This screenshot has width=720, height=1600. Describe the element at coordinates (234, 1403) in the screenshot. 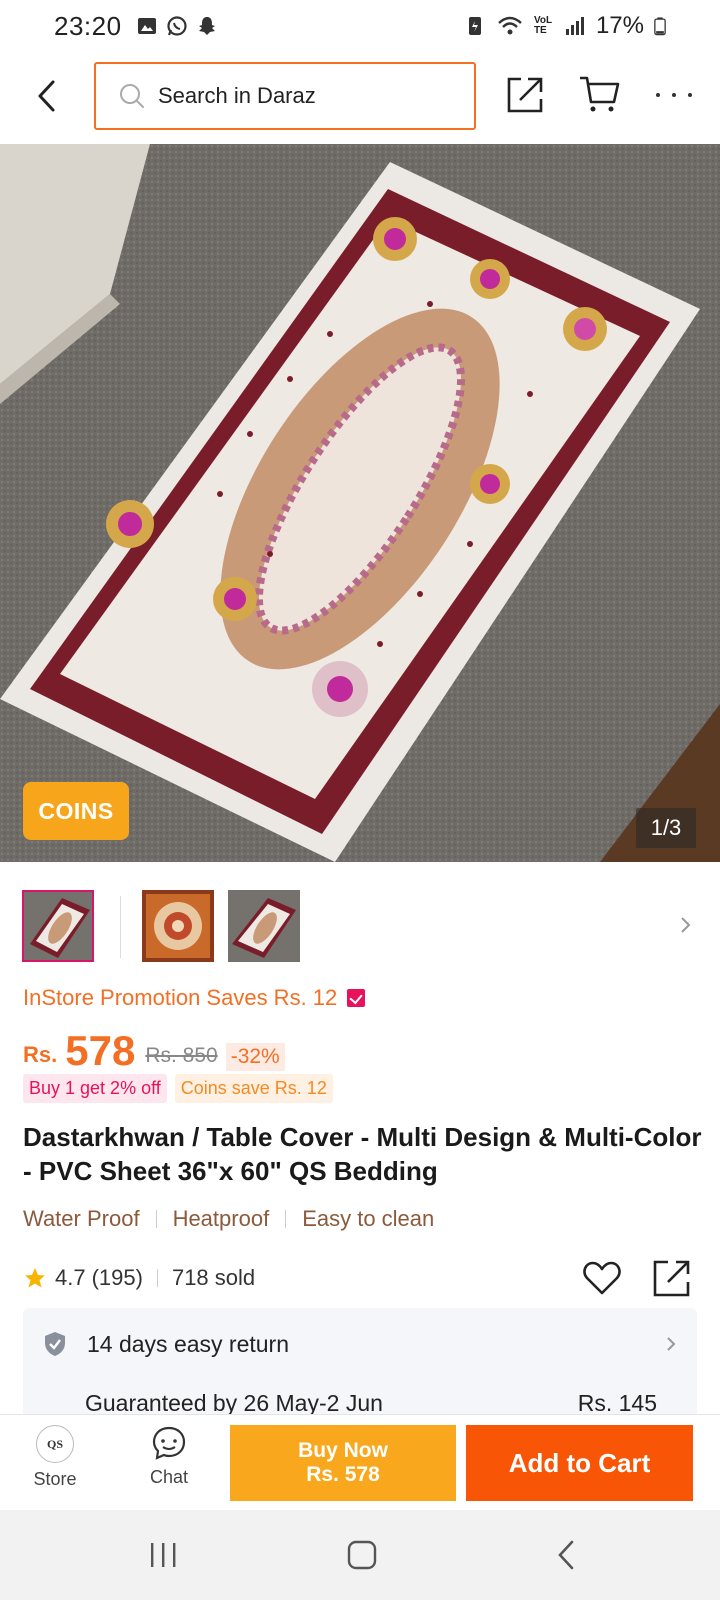

I see `delivery-label: Guaranteed by 26 May-2 Jun` at that location.